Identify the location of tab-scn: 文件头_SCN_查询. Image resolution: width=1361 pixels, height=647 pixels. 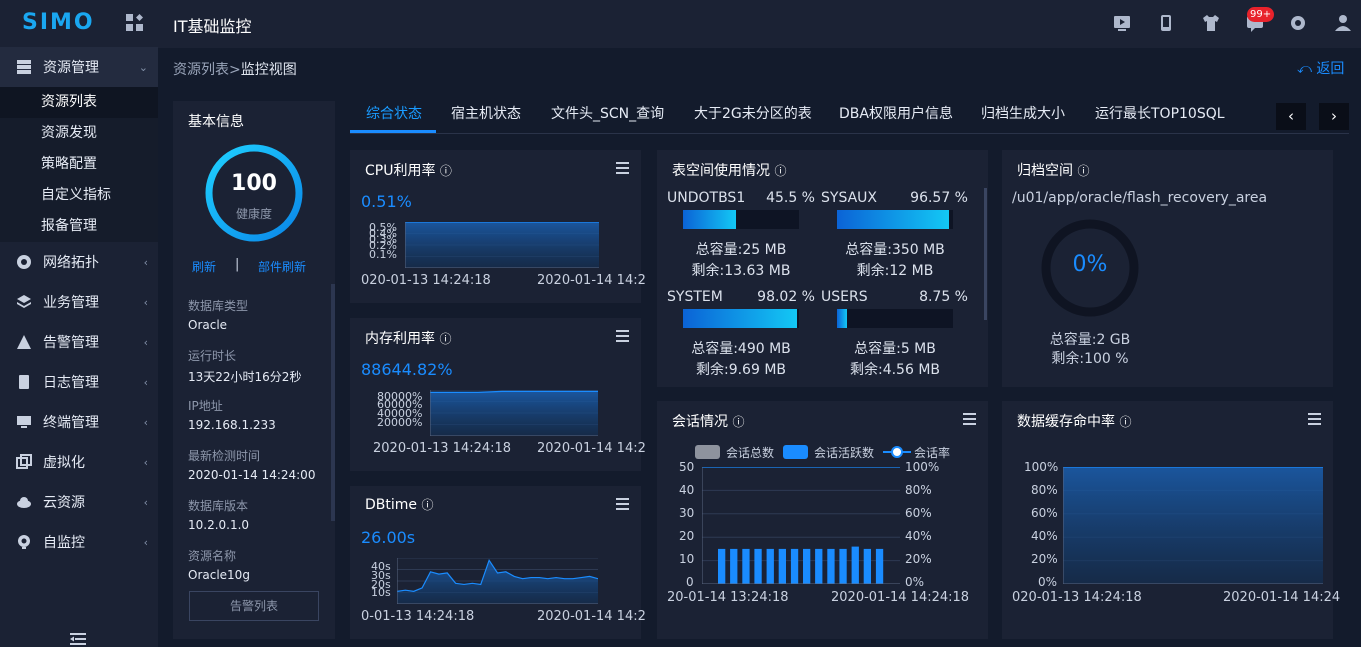
(607, 113).